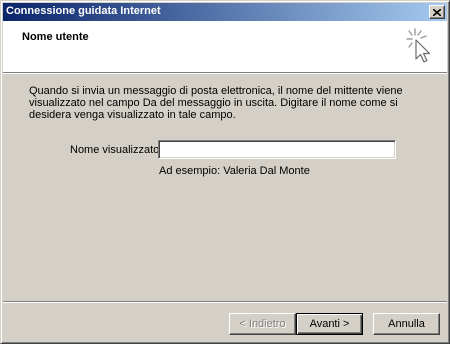  What do you see at coordinates (234, 171) in the screenshot?
I see `example-text: Ad esempio: Valeria Dal Monte` at bounding box center [234, 171].